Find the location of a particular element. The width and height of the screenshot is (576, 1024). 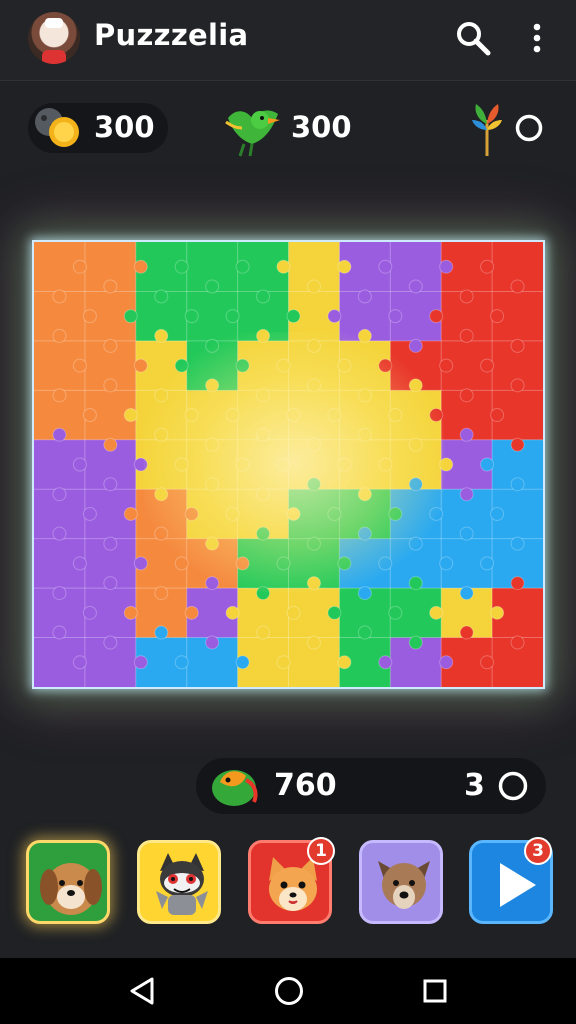

more-vert-icon is located at coordinates (537, 38).